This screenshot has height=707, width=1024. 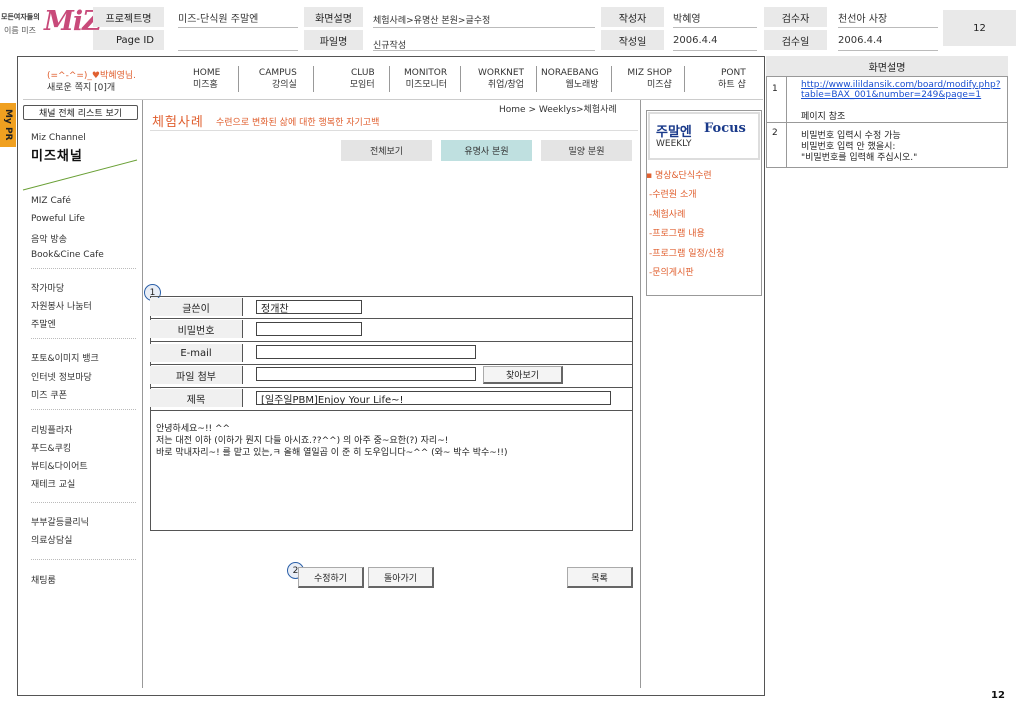 I want to click on file-input, so click(x=366, y=374).